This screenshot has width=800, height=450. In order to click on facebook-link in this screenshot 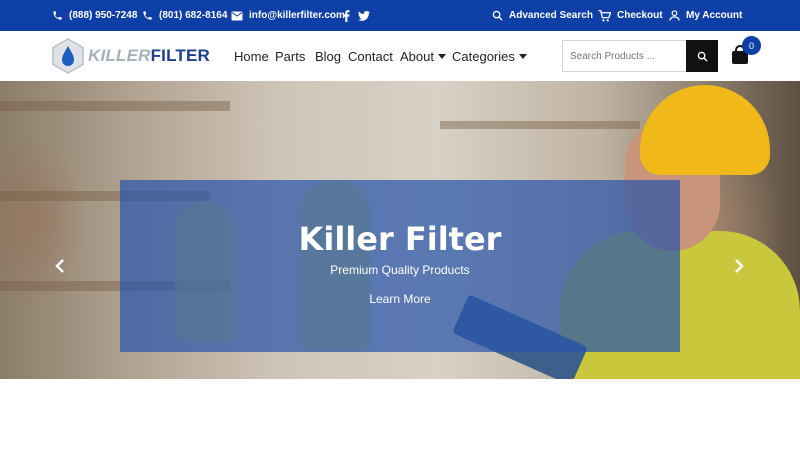, I will do `click(346, 15)`.